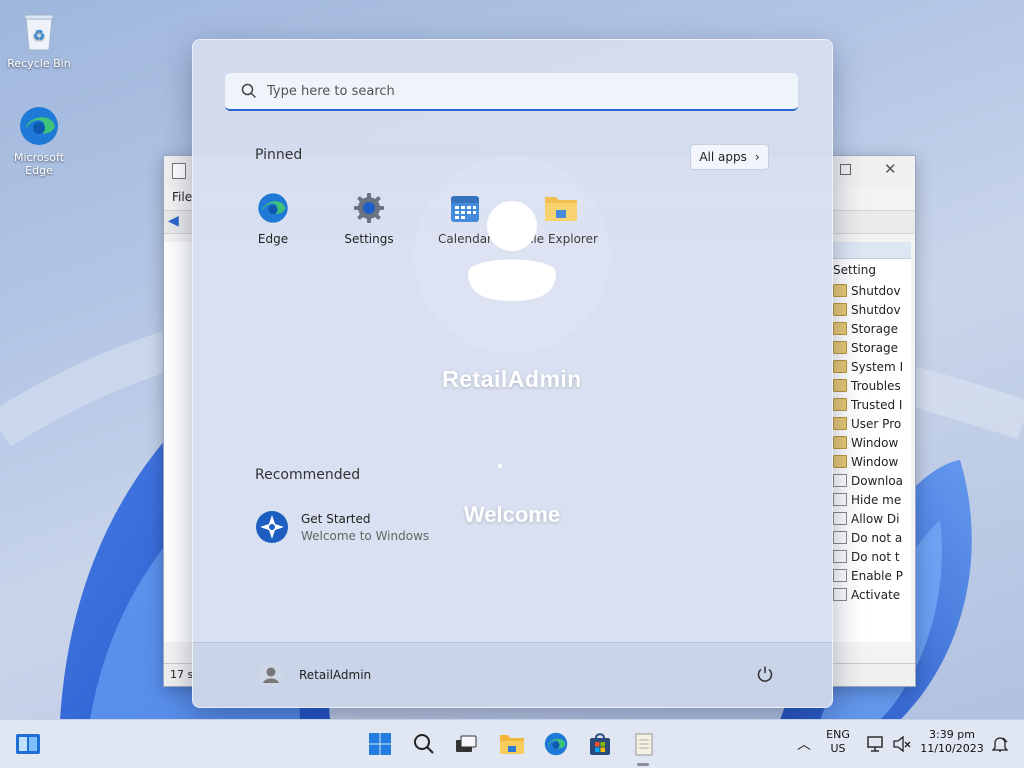 This screenshot has height=768, width=1024. I want to click on clock-date: 11/10/2023, so click(952, 748).